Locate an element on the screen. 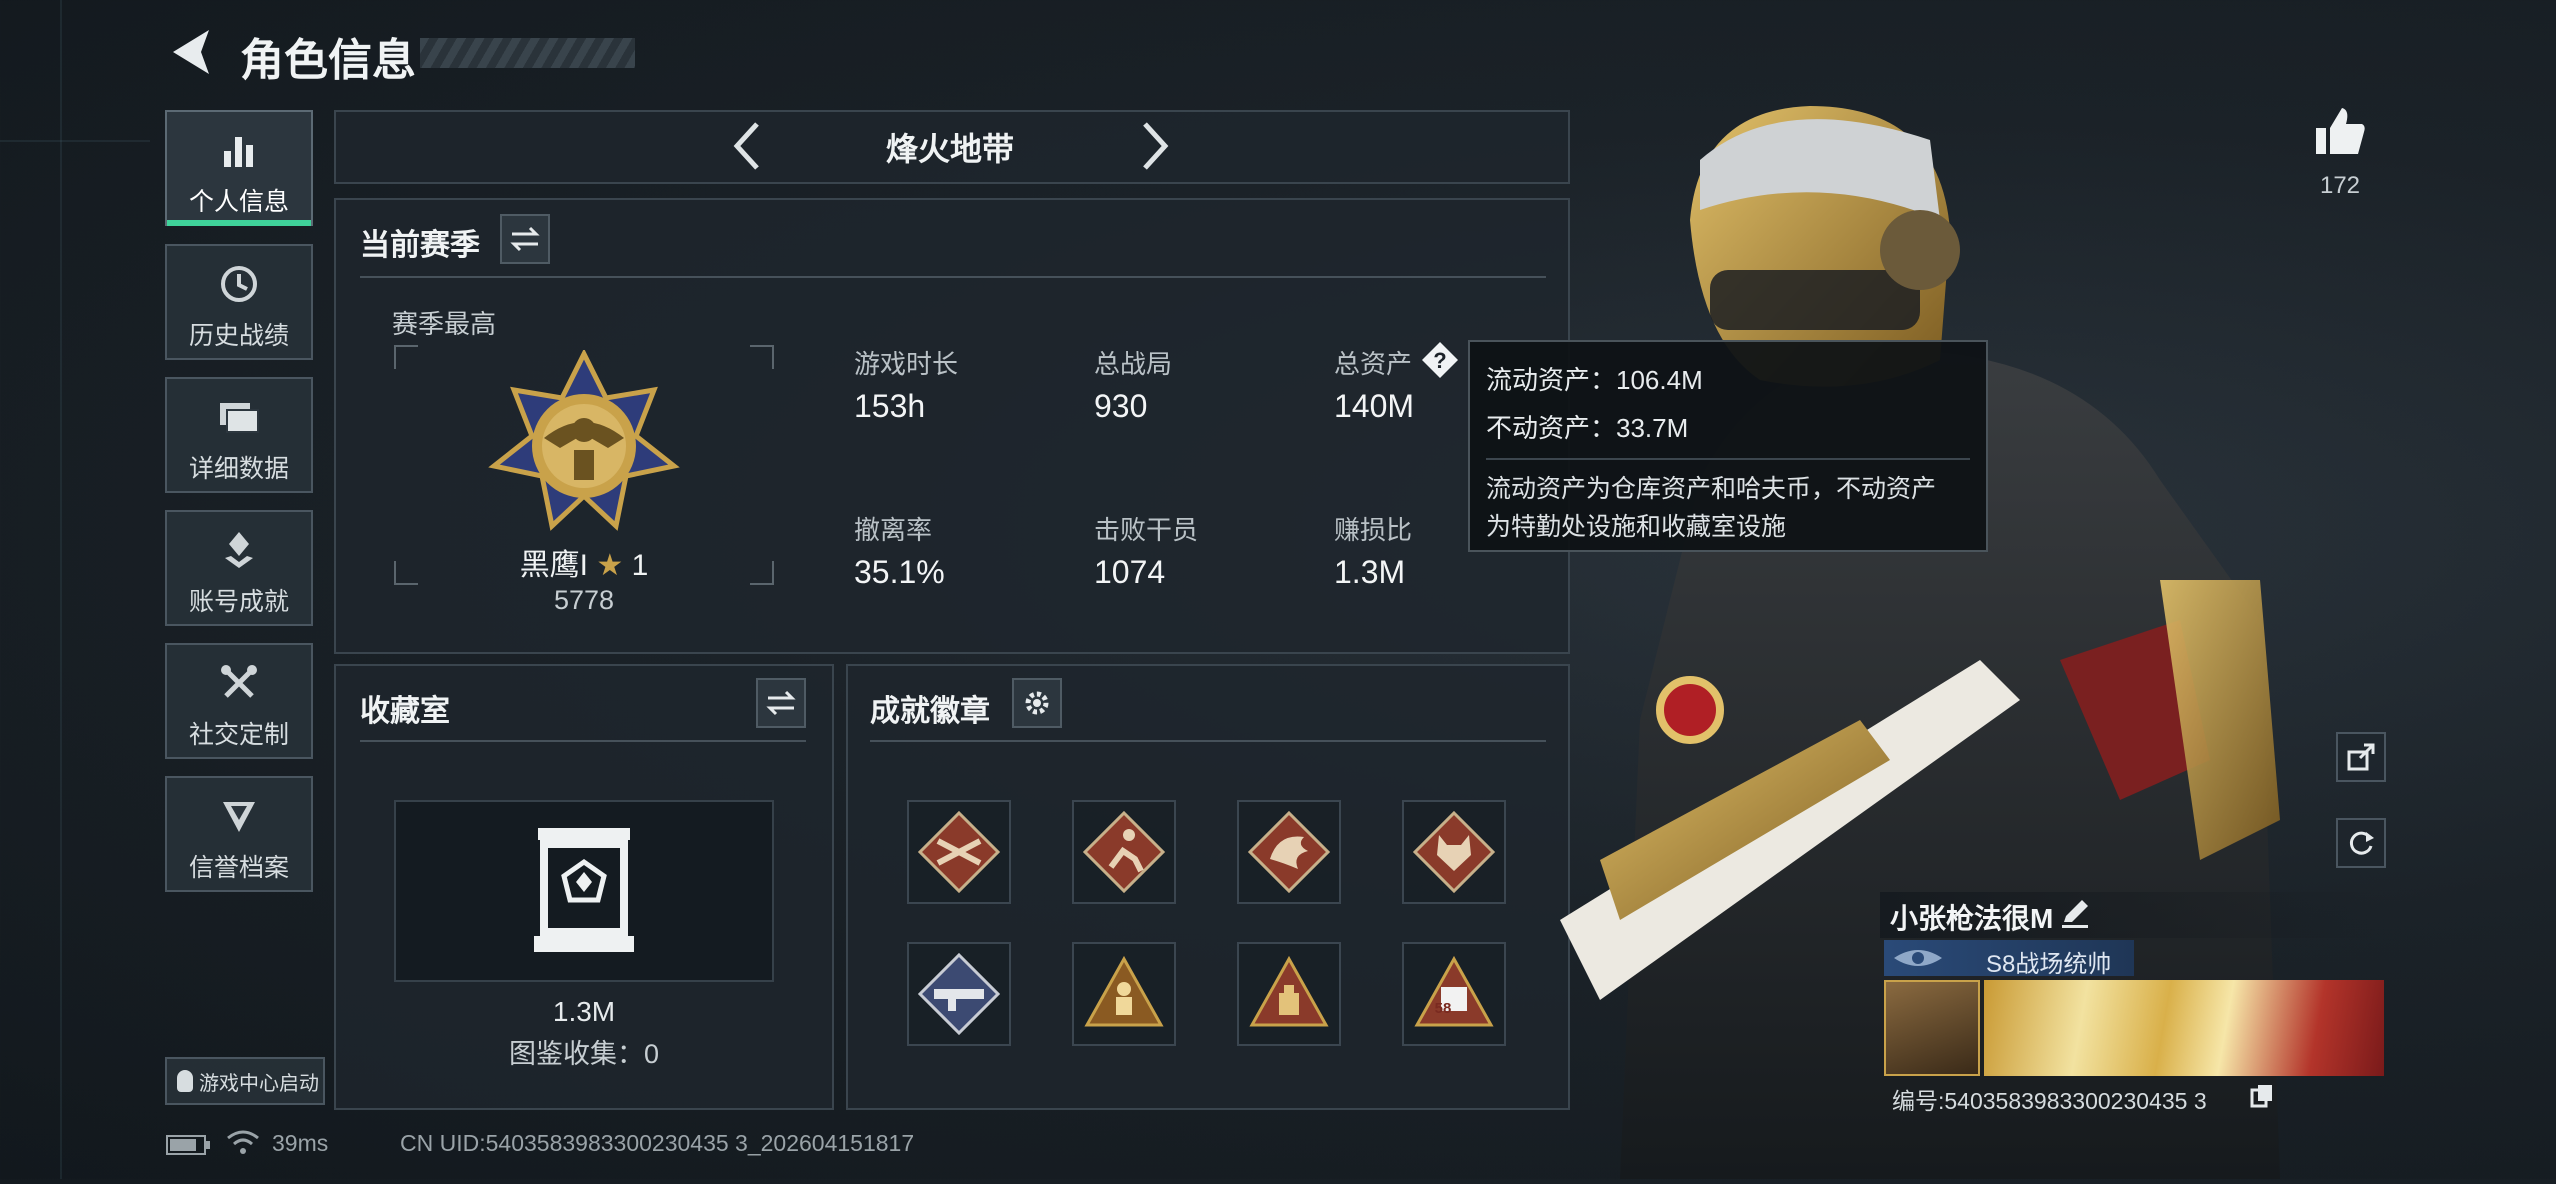 This screenshot has width=2556, height=1184. copy-icon is located at coordinates (2261, 1096).